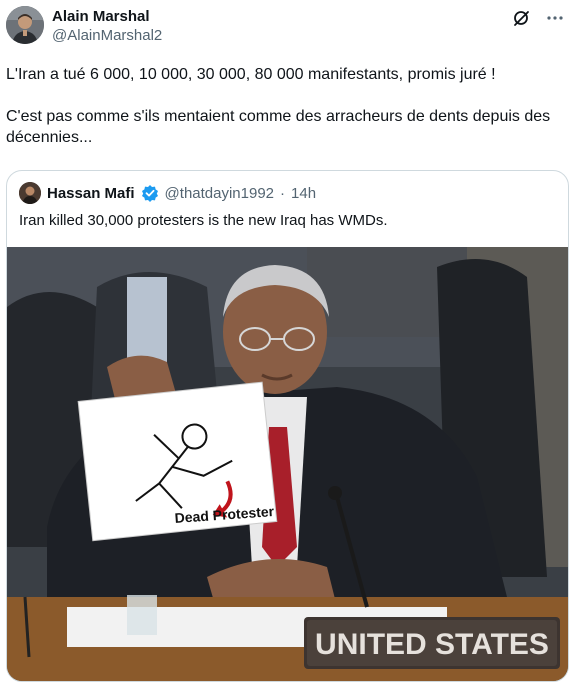 The height and width of the screenshot is (688, 573). What do you see at coordinates (25, 25) in the screenshot?
I see `author-avatar` at bounding box center [25, 25].